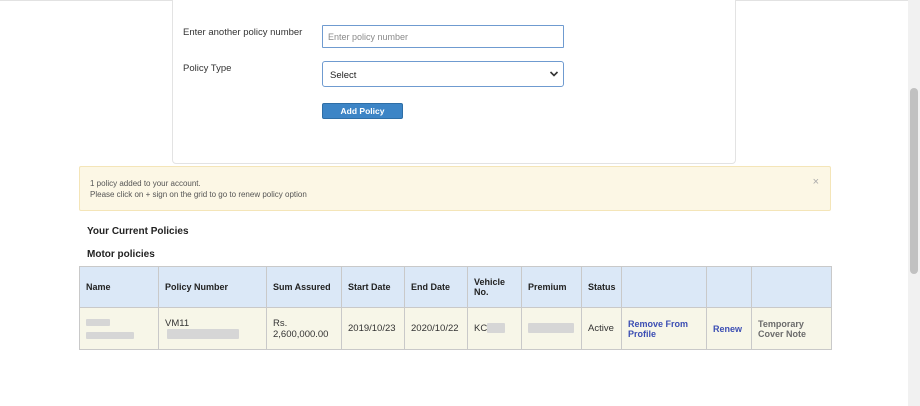 Image resolution: width=920 pixels, height=406 pixels. Describe the element at coordinates (207, 68) in the screenshot. I see `policy-type-label: Policy Type` at that location.